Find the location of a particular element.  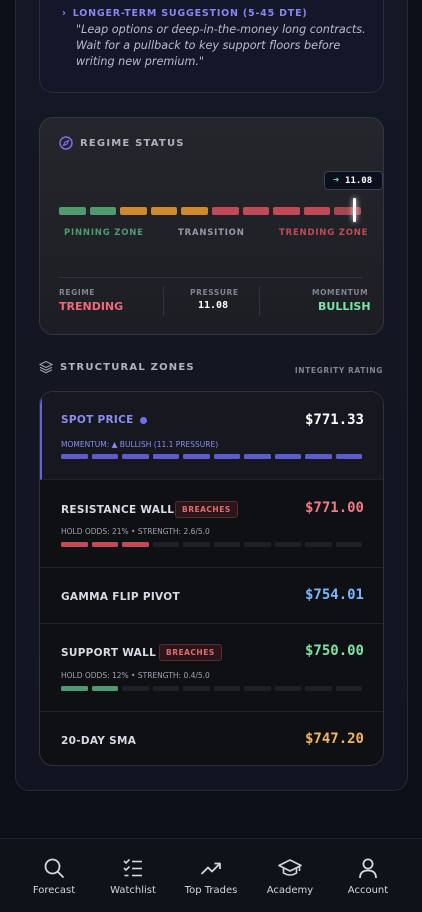

stat-value-pressure: 11.08 is located at coordinates (213, 305).